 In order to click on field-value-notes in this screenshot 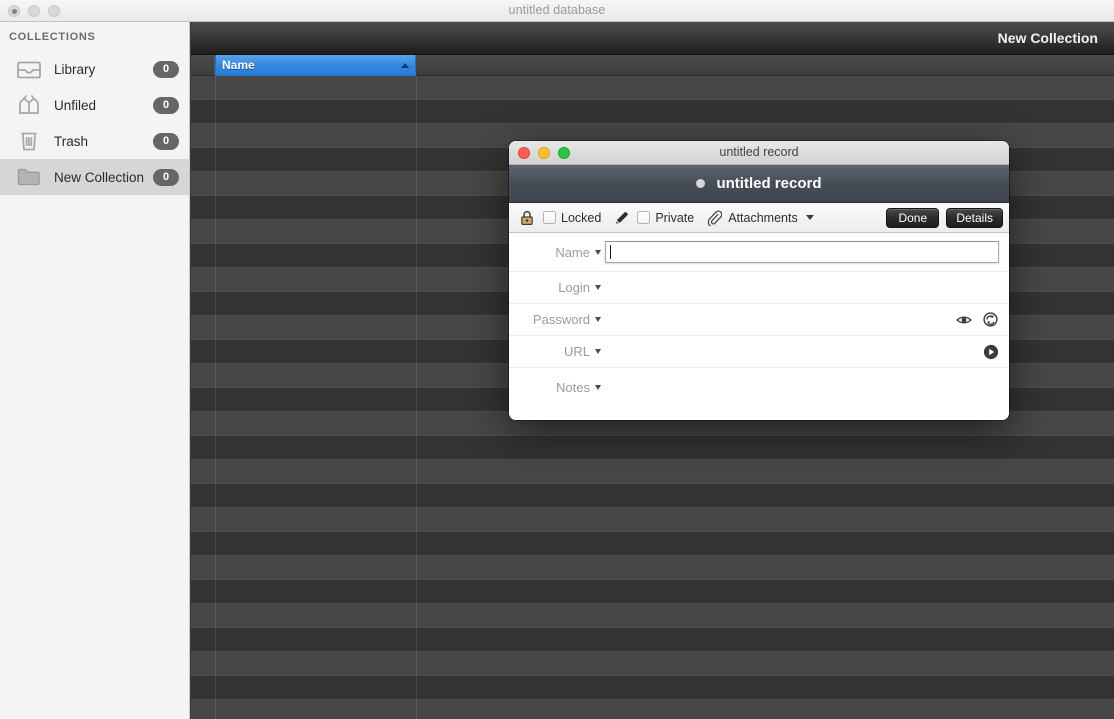, I will do `click(802, 391)`.